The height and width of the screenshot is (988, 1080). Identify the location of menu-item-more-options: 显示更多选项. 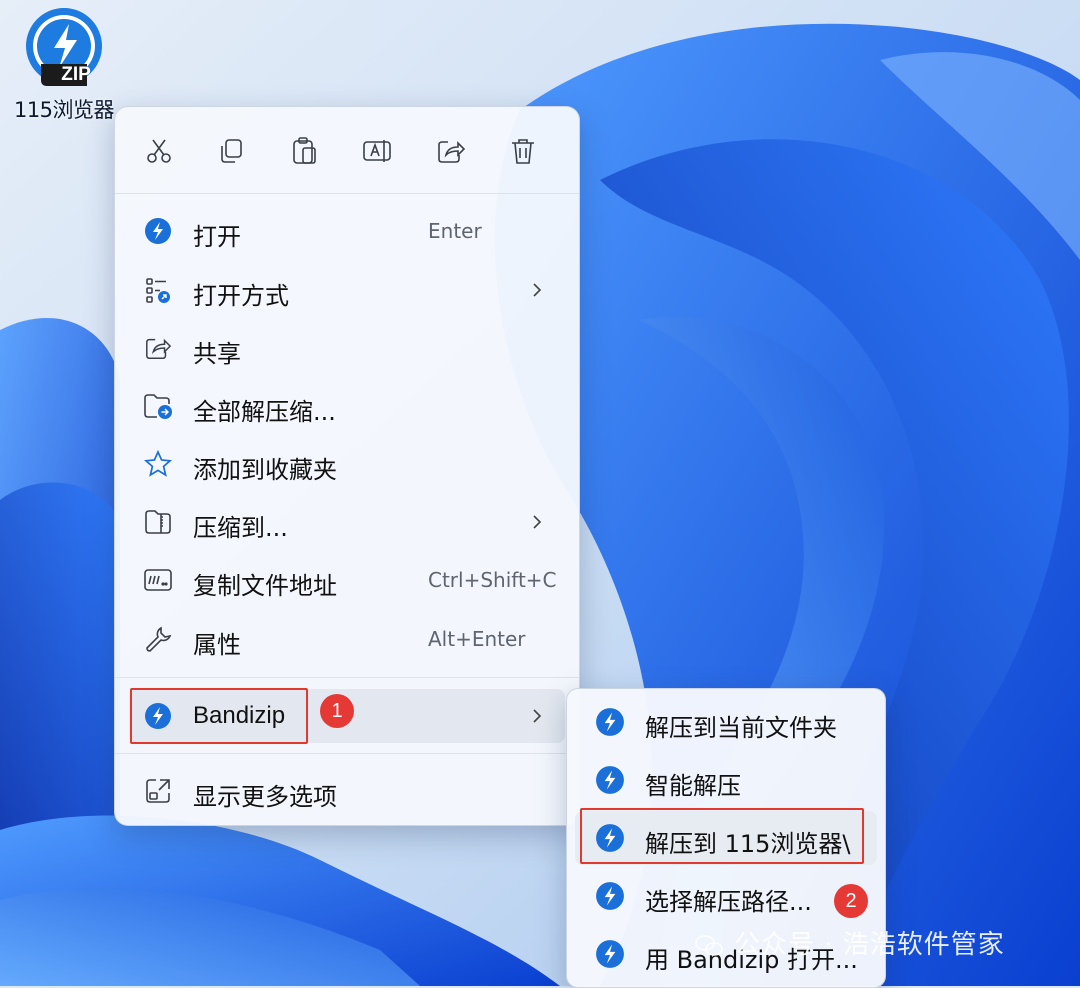
(347, 791).